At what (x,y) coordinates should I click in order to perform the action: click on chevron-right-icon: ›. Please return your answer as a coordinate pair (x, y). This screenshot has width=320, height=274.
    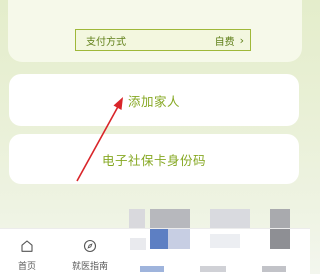
    Looking at the image, I should click on (241, 40).